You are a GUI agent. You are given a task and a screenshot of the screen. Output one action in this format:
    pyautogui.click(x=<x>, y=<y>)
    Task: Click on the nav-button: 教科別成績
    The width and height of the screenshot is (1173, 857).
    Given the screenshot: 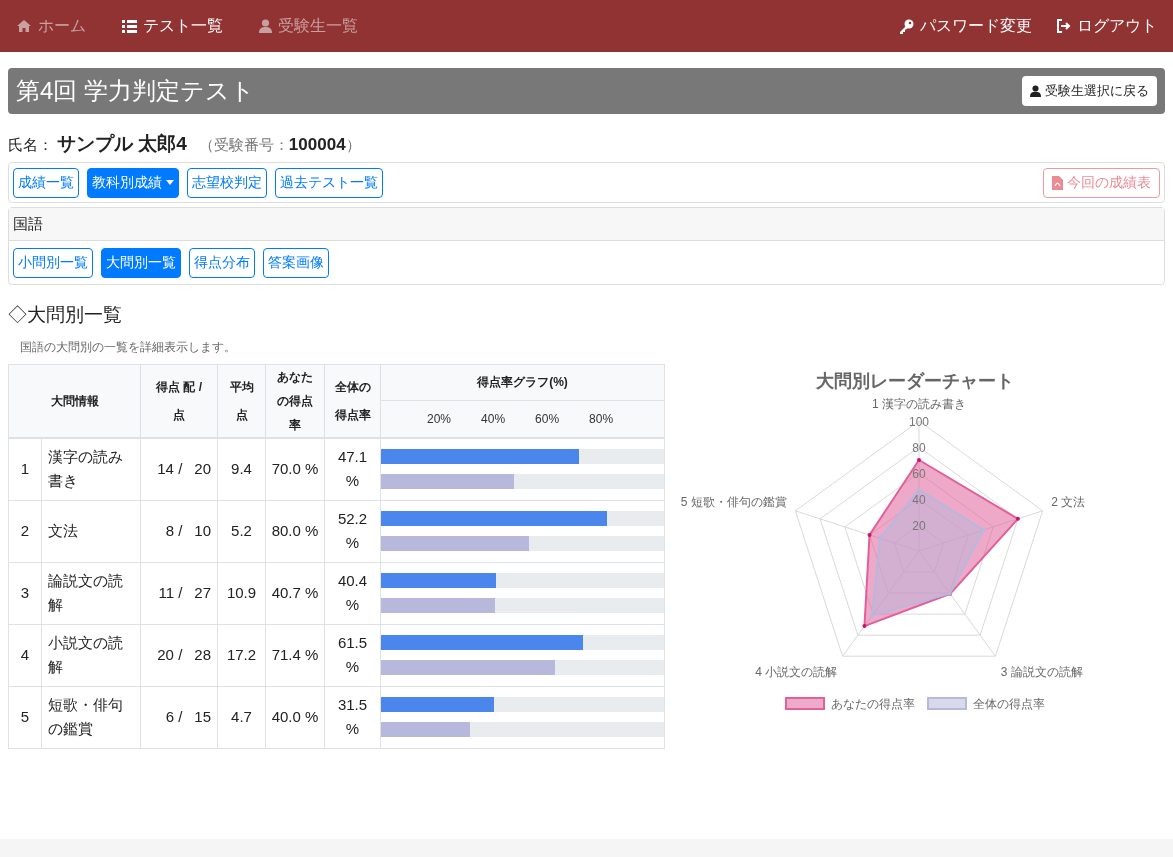 What is the action you would take?
    pyautogui.click(x=133, y=182)
    